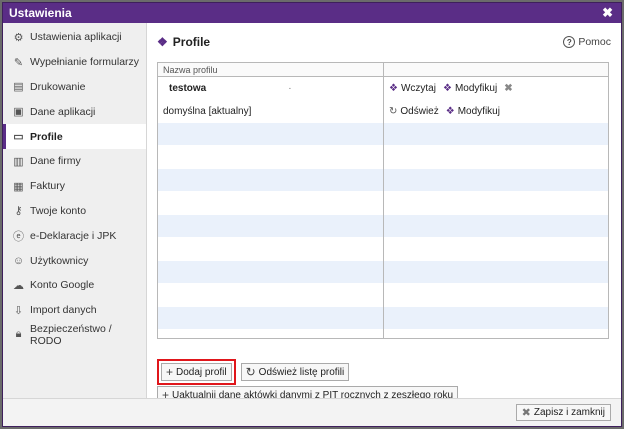  I want to click on table-row-actions: ↻ Odśwież ❖ Modyfikuj, so click(496, 111).